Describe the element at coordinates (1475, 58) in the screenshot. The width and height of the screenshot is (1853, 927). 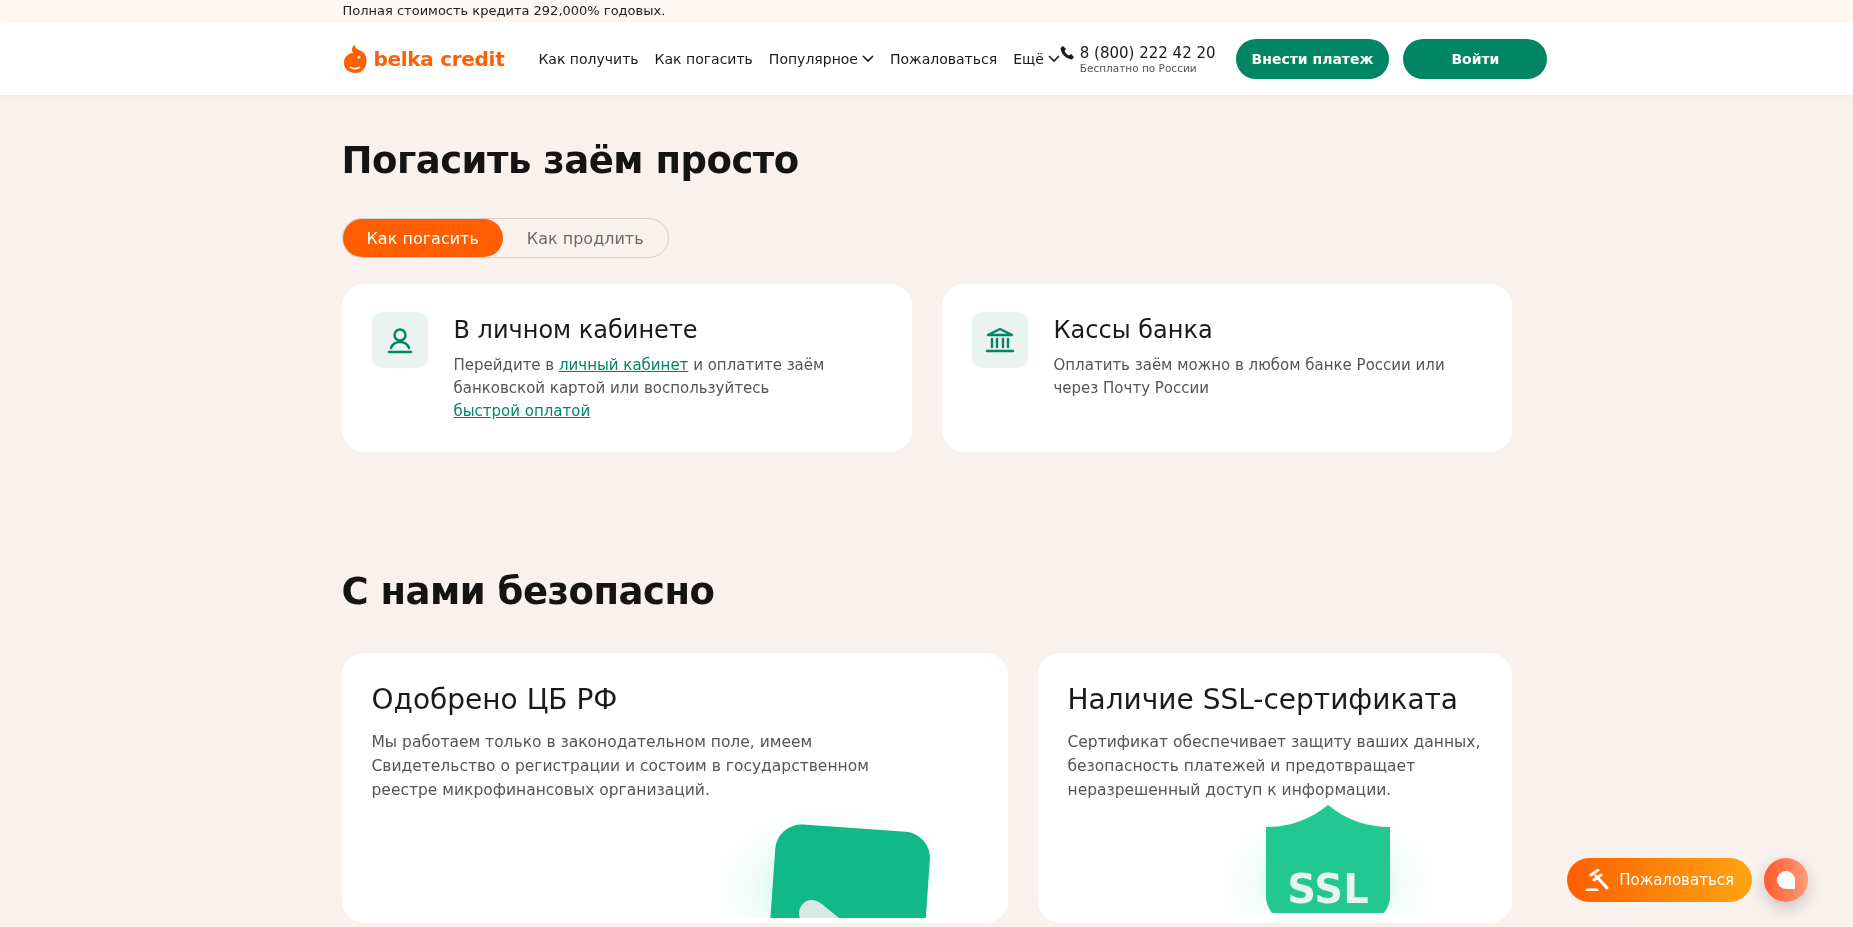
I see `login-button: Войти` at that location.